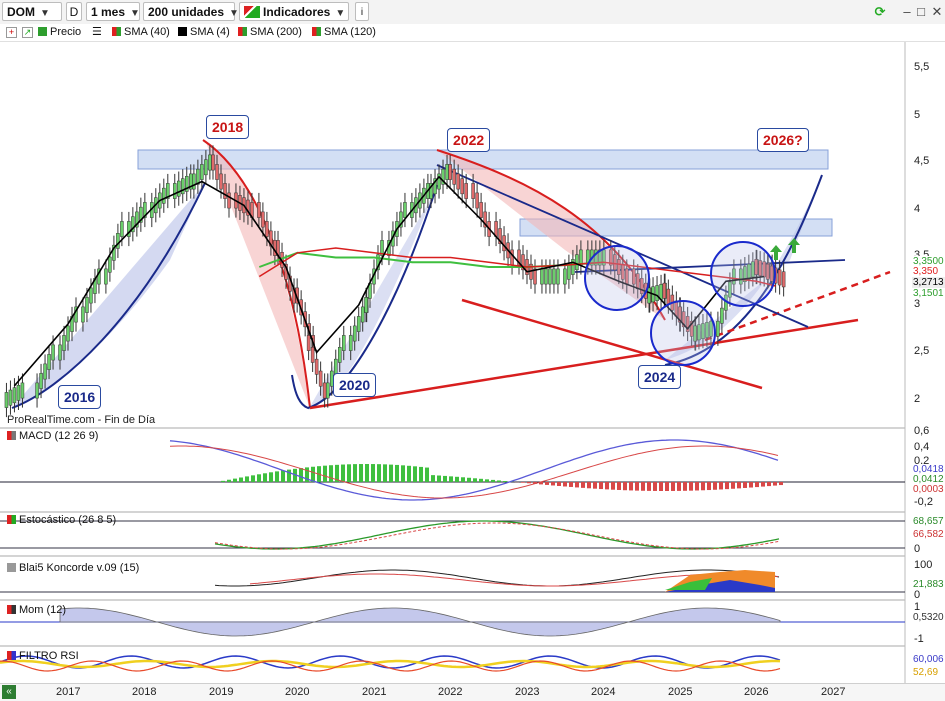 This screenshot has width=945, height=701. I want to click on koncorde-tick: 100, so click(923, 565).